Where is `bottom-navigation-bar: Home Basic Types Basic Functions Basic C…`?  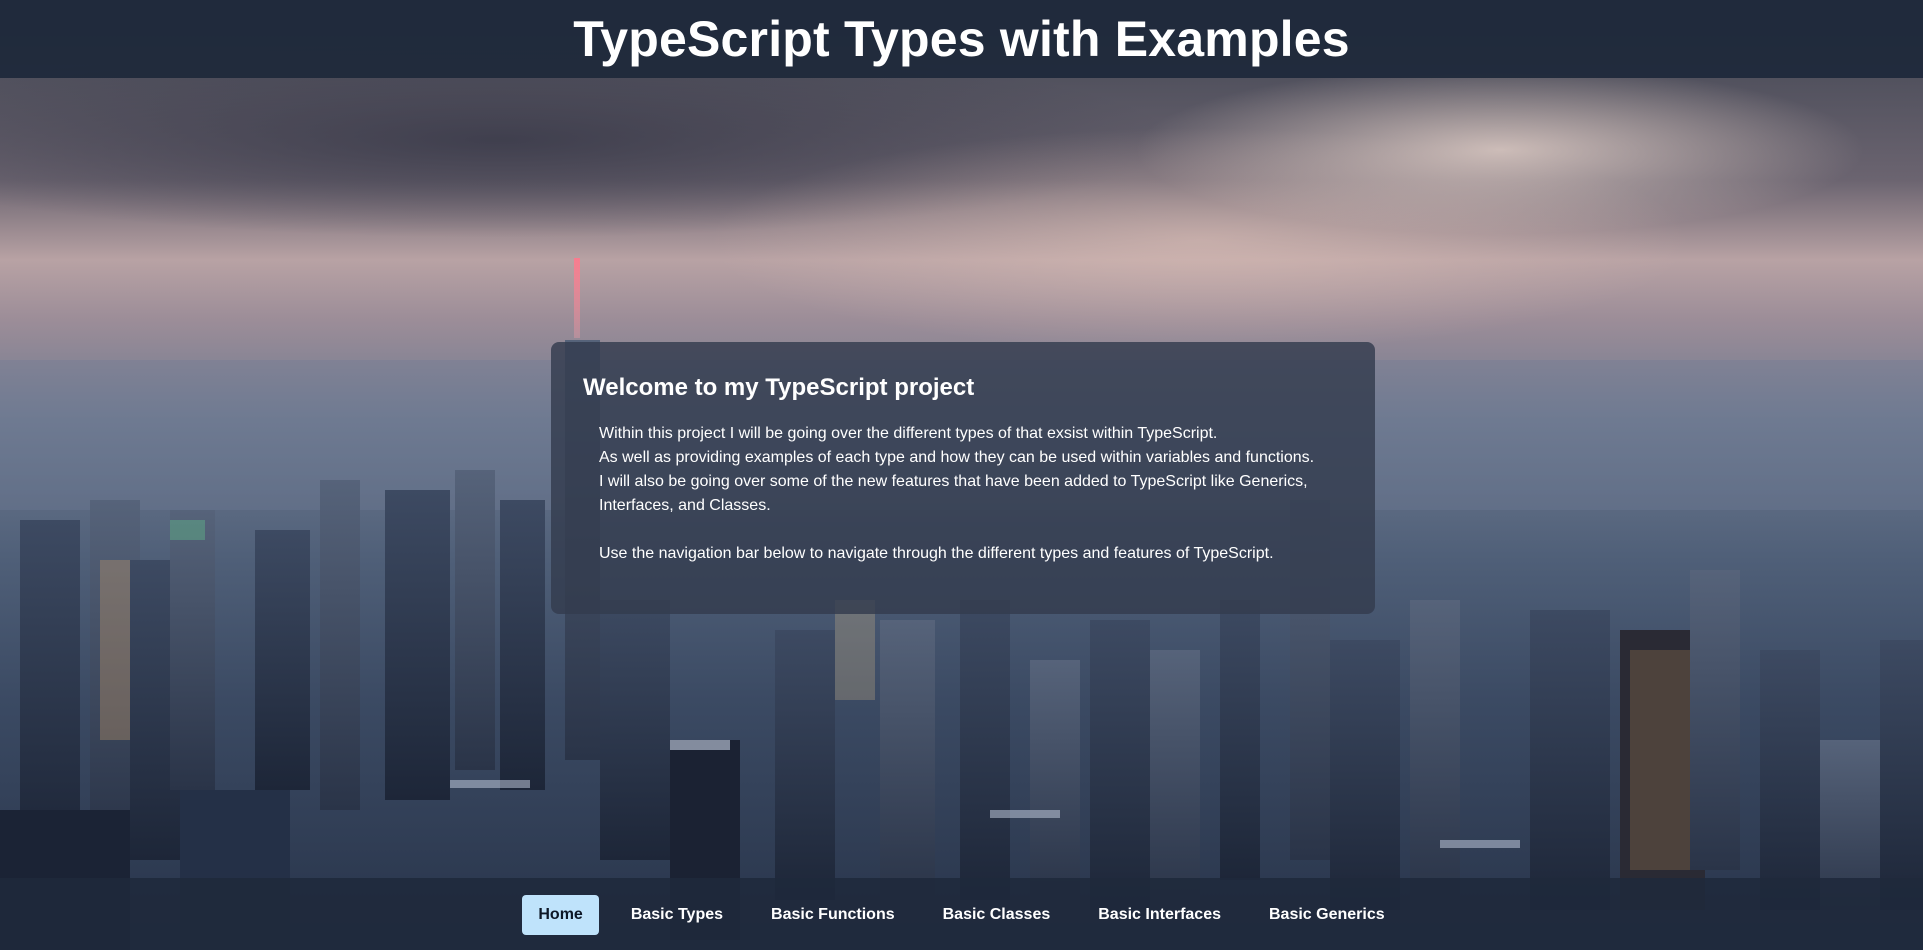
bottom-navigation-bar: Home Basic Types Basic Functions Basic C… is located at coordinates (961, 914).